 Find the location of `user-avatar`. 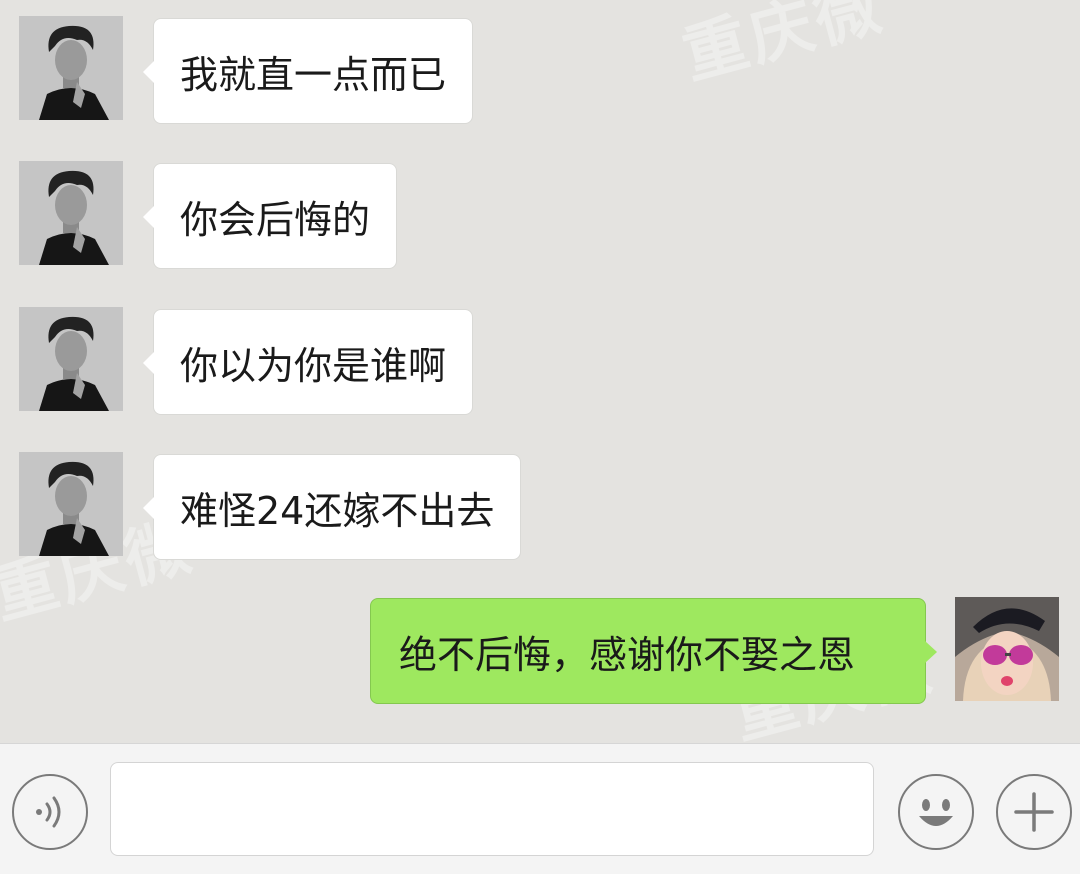

user-avatar is located at coordinates (1007, 649).